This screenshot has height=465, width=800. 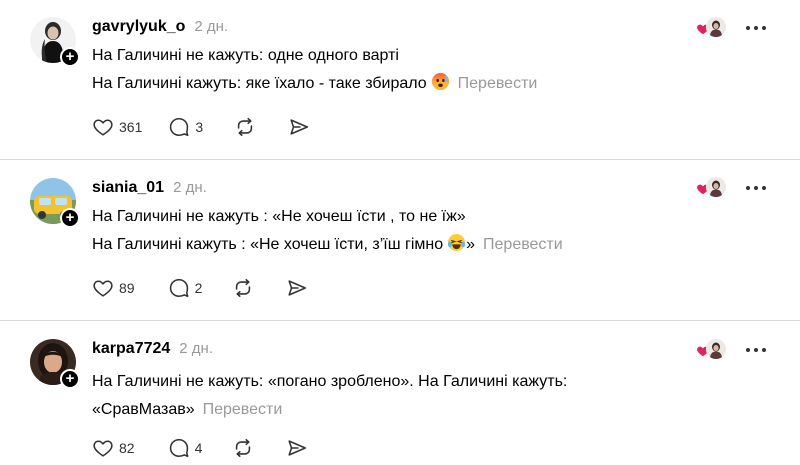 What do you see at coordinates (131, 349) in the screenshot?
I see `username: karpa7724` at bounding box center [131, 349].